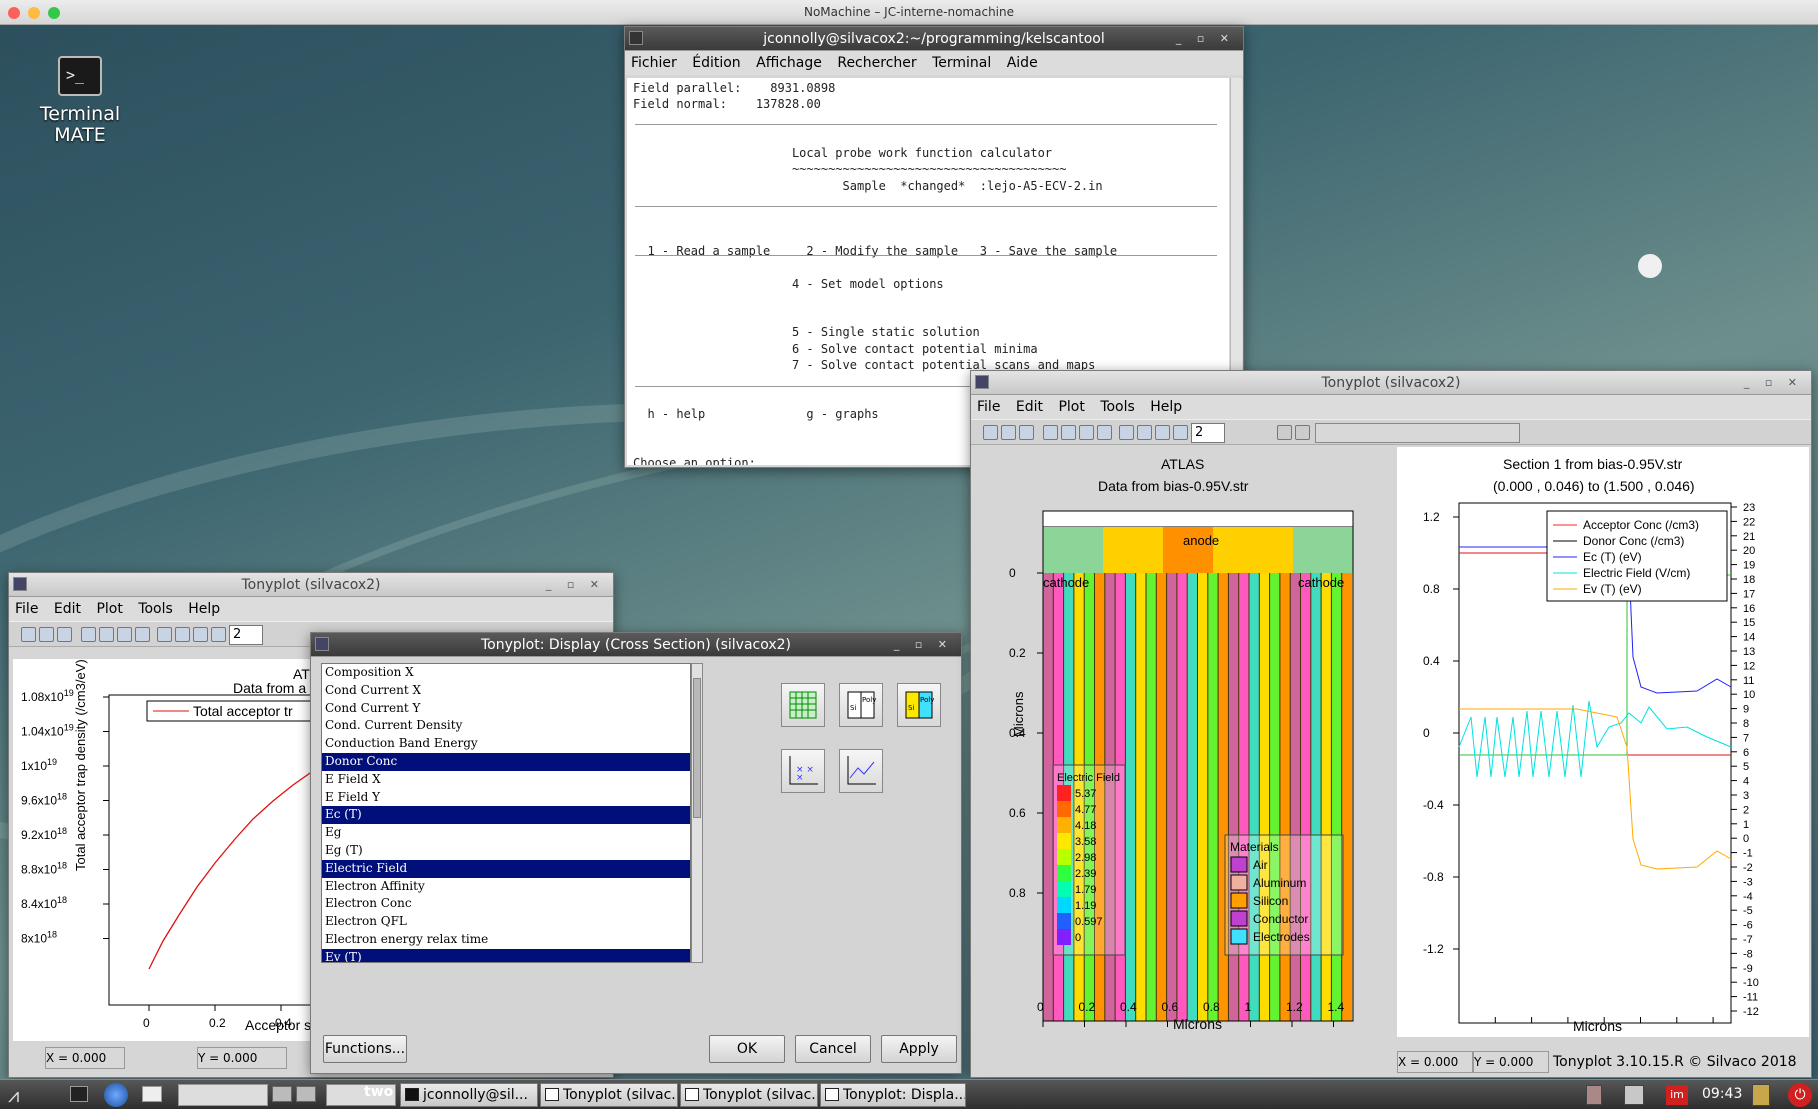 This screenshot has height=1109, width=1818. I want to click on clipboard-icon, so click(1594, 1095).